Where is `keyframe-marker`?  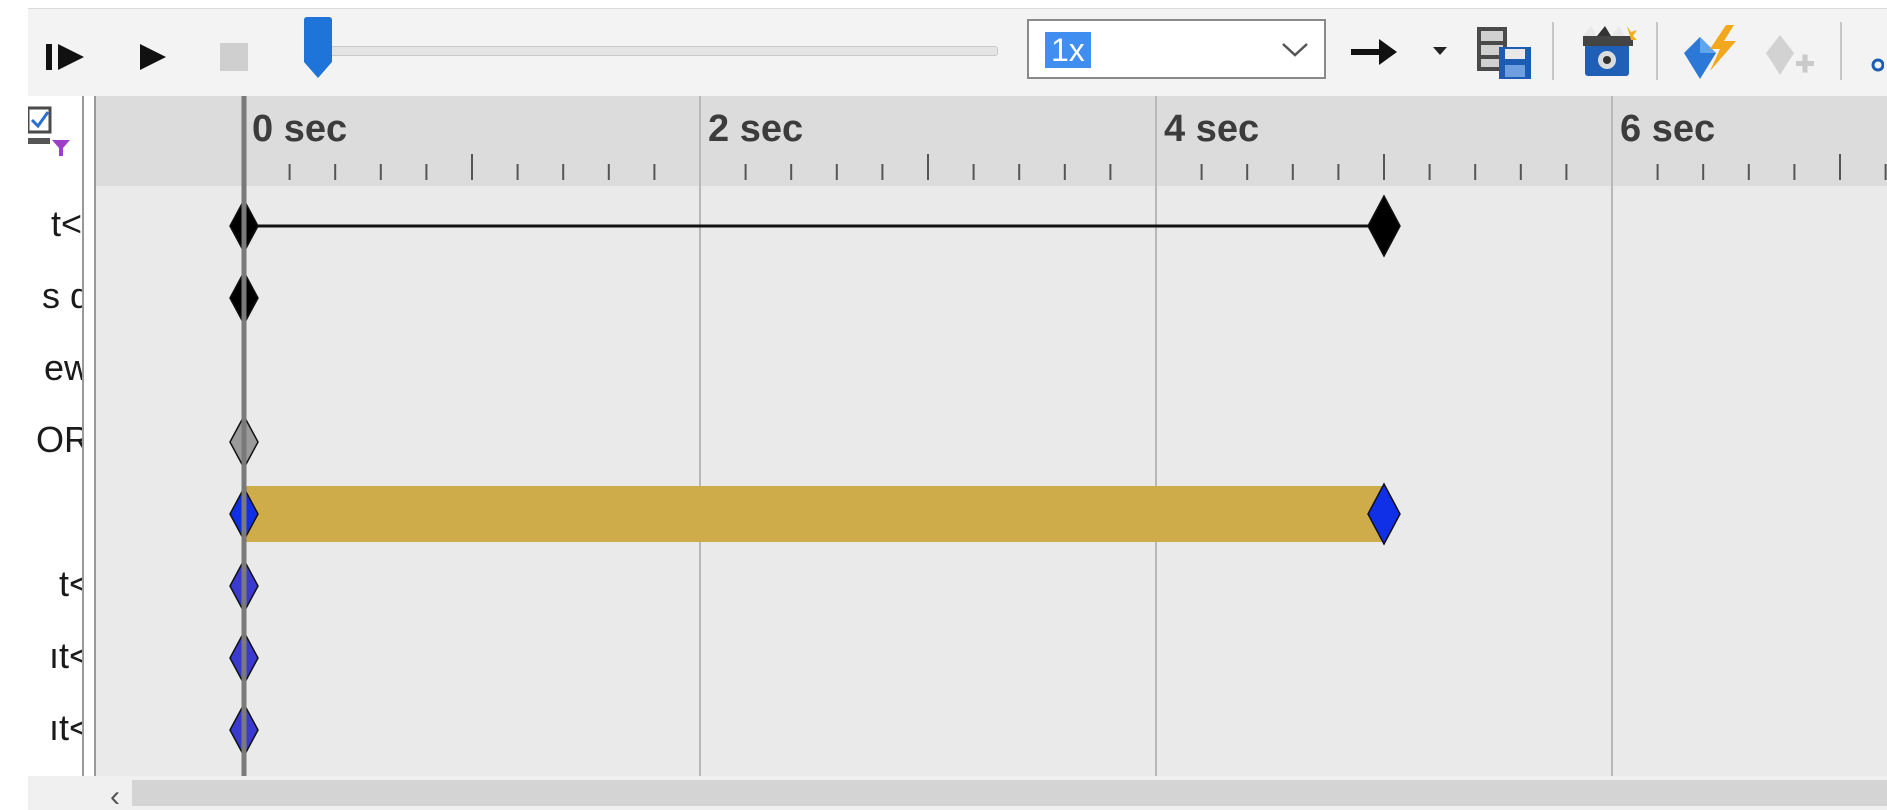 keyframe-marker is located at coordinates (1384, 226).